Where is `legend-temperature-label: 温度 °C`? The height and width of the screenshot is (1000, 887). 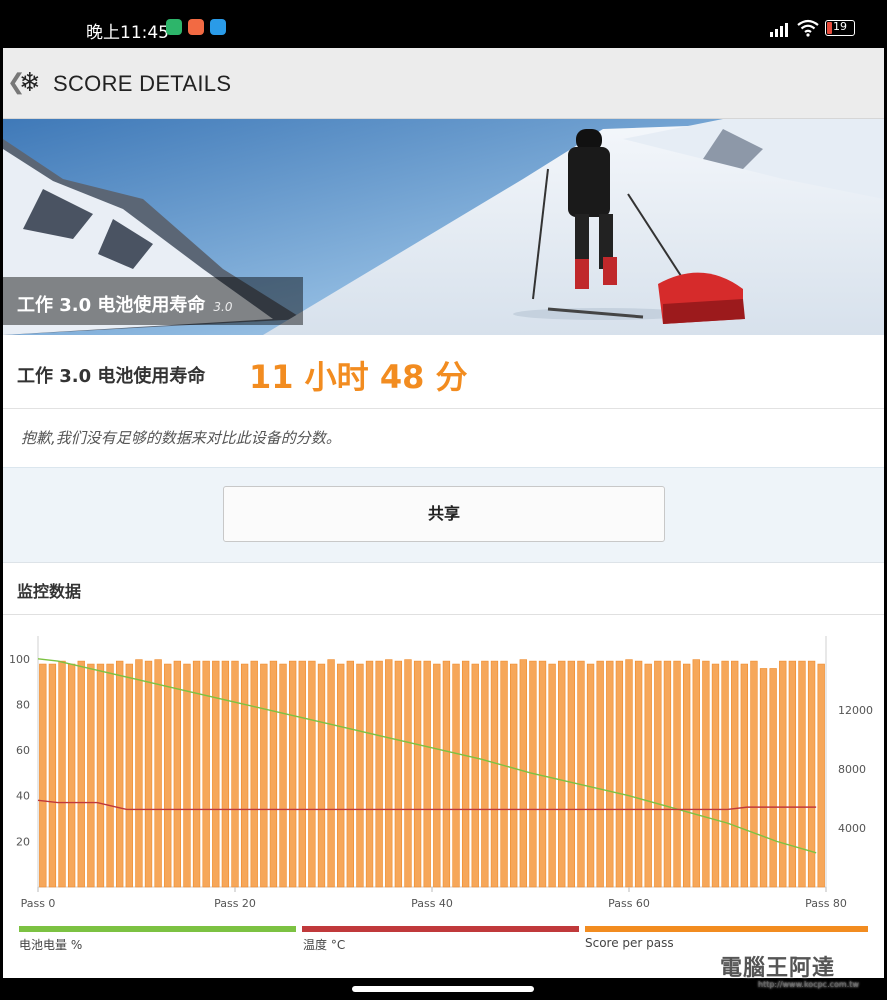
legend-temperature-label: 温度 °C is located at coordinates (324, 945).